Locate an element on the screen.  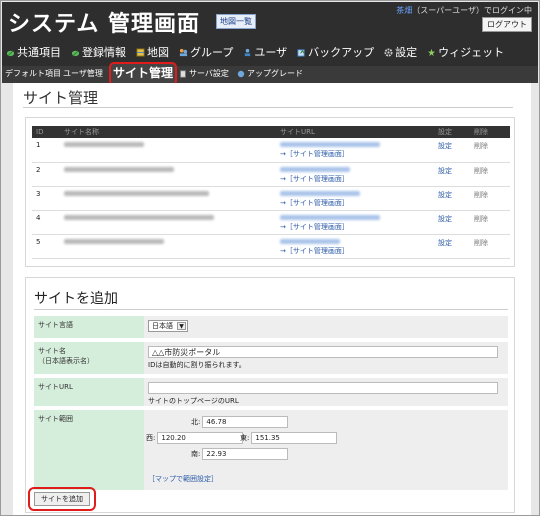
chevron-down-icon: ▼ is located at coordinates (181, 326).